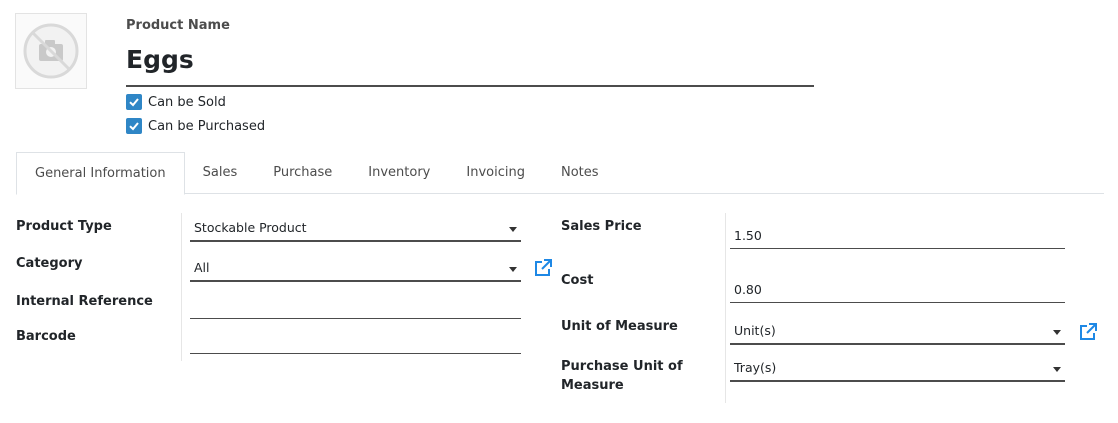  I want to click on can-be-purchased-checkbox, so click(134, 126).